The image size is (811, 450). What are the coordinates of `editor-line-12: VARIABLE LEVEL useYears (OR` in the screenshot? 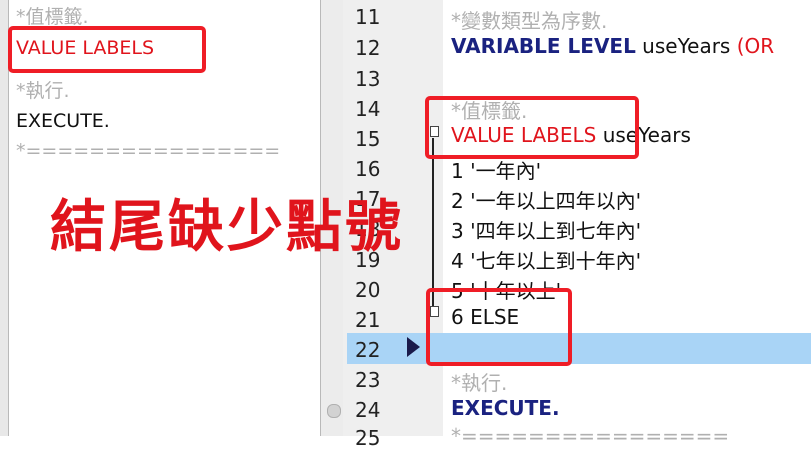 It's located at (612, 46).